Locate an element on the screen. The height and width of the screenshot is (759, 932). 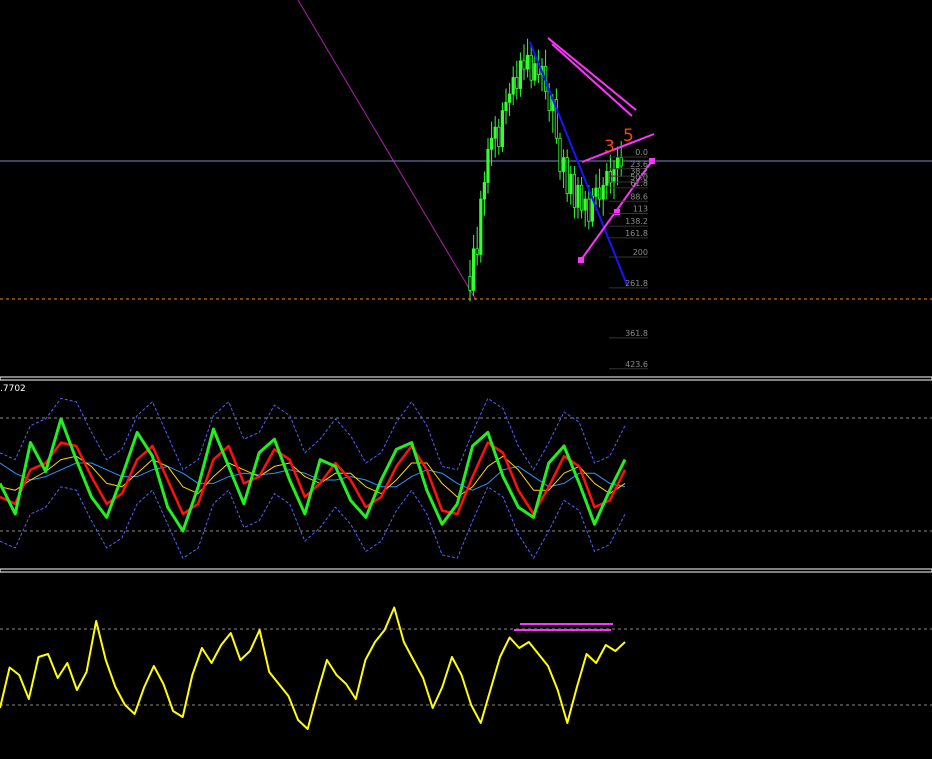
fib-level-label: 161.8 is located at coordinates (636, 233).